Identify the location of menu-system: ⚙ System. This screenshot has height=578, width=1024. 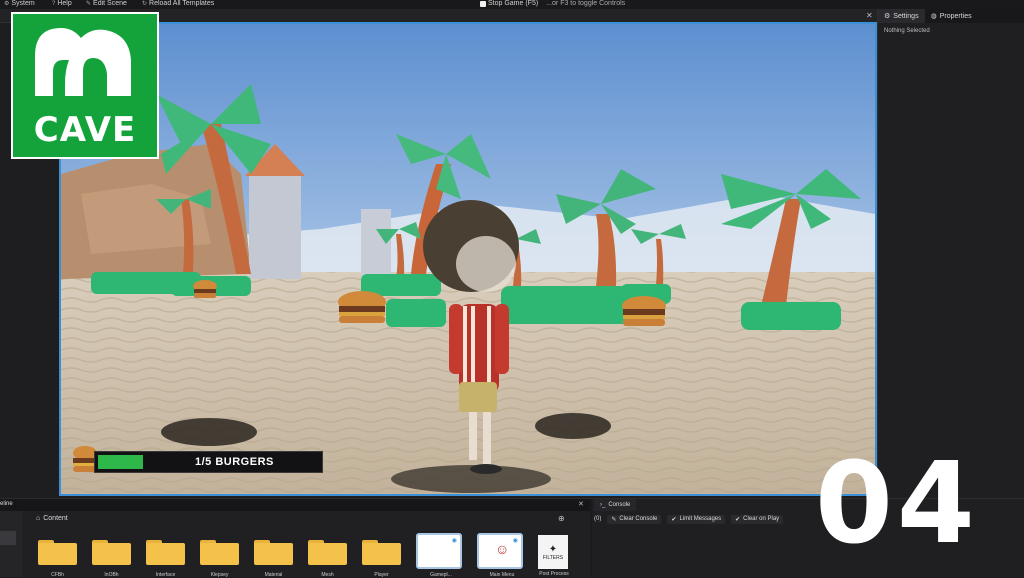
(19, 4).